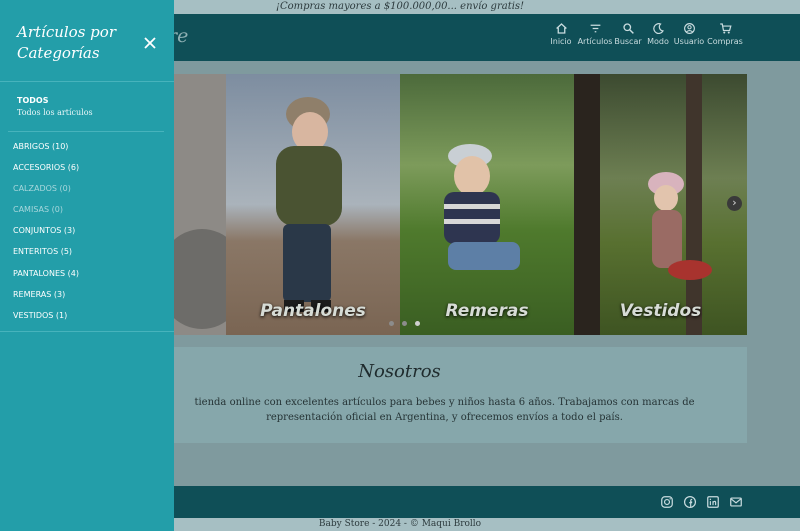  Describe the element at coordinates (658, 41) in the screenshot. I see `nav-label: Modo` at that location.